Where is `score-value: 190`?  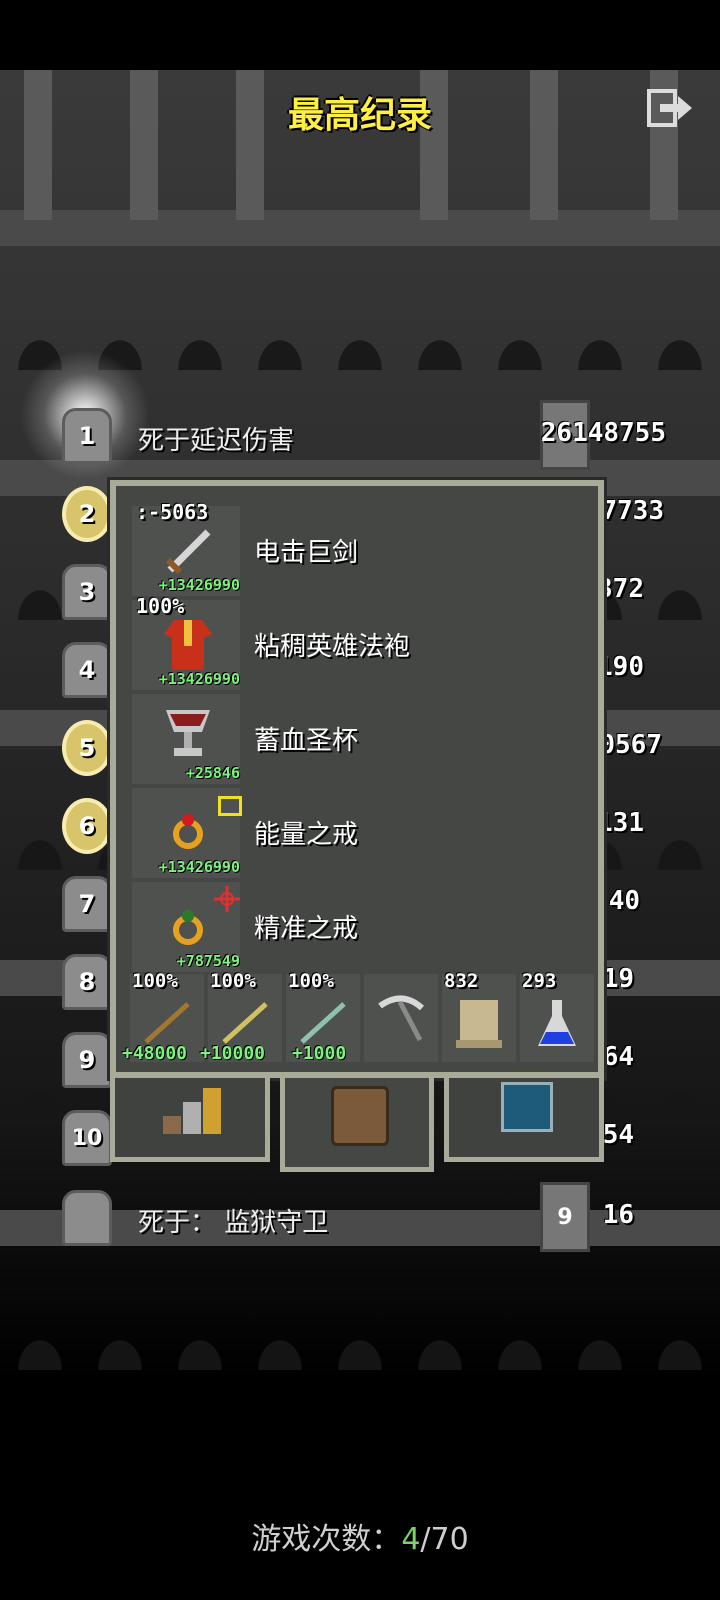
score-value: 190 is located at coordinates (620, 667).